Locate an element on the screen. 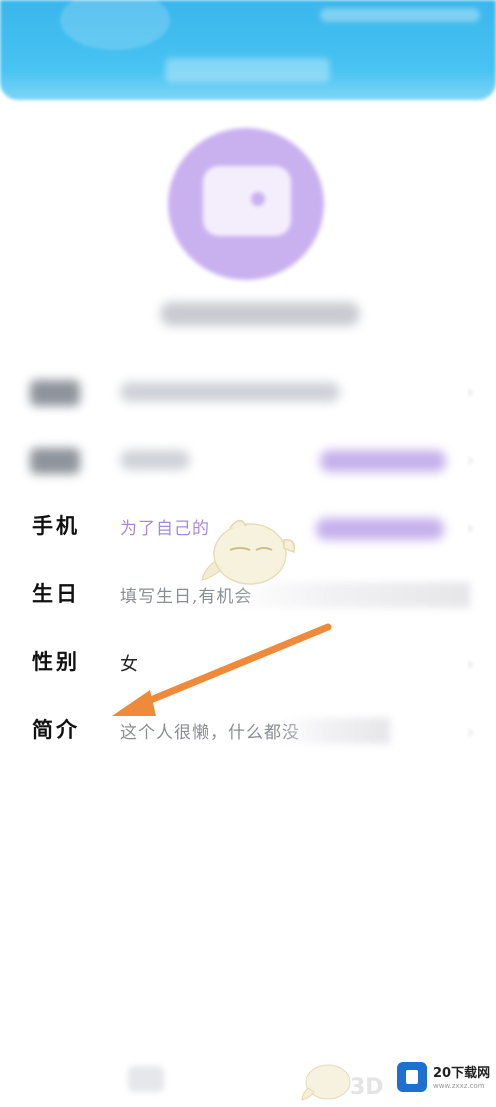 The height and width of the screenshot is (1107, 496). watermark-logo-icon is located at coordinates (412, 1077).